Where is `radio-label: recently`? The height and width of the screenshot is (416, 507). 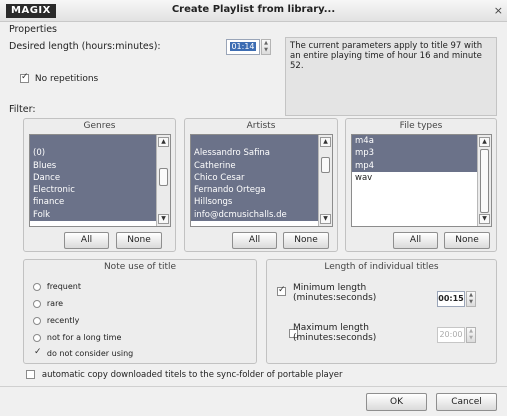
radio-label: recently is located at coordinates (63, 320).